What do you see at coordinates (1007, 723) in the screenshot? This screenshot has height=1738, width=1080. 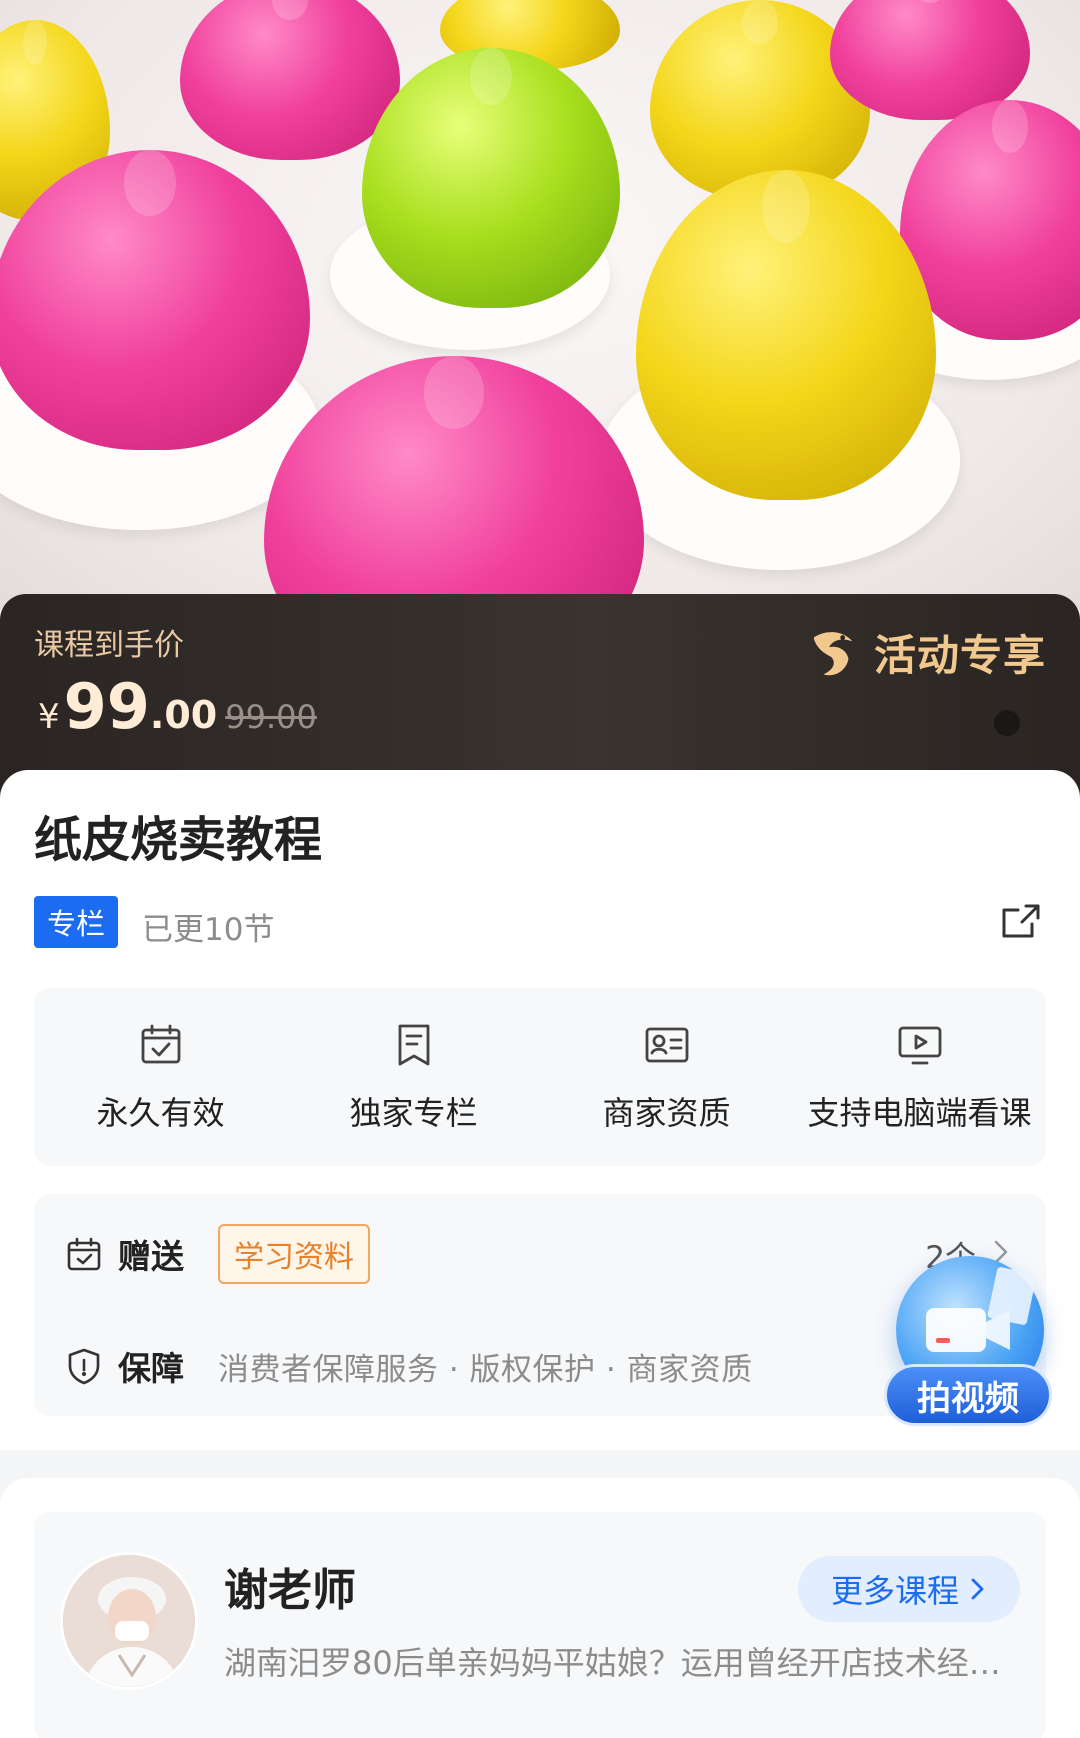 I see `decorative-dot` at bounding box center [1007, 723].